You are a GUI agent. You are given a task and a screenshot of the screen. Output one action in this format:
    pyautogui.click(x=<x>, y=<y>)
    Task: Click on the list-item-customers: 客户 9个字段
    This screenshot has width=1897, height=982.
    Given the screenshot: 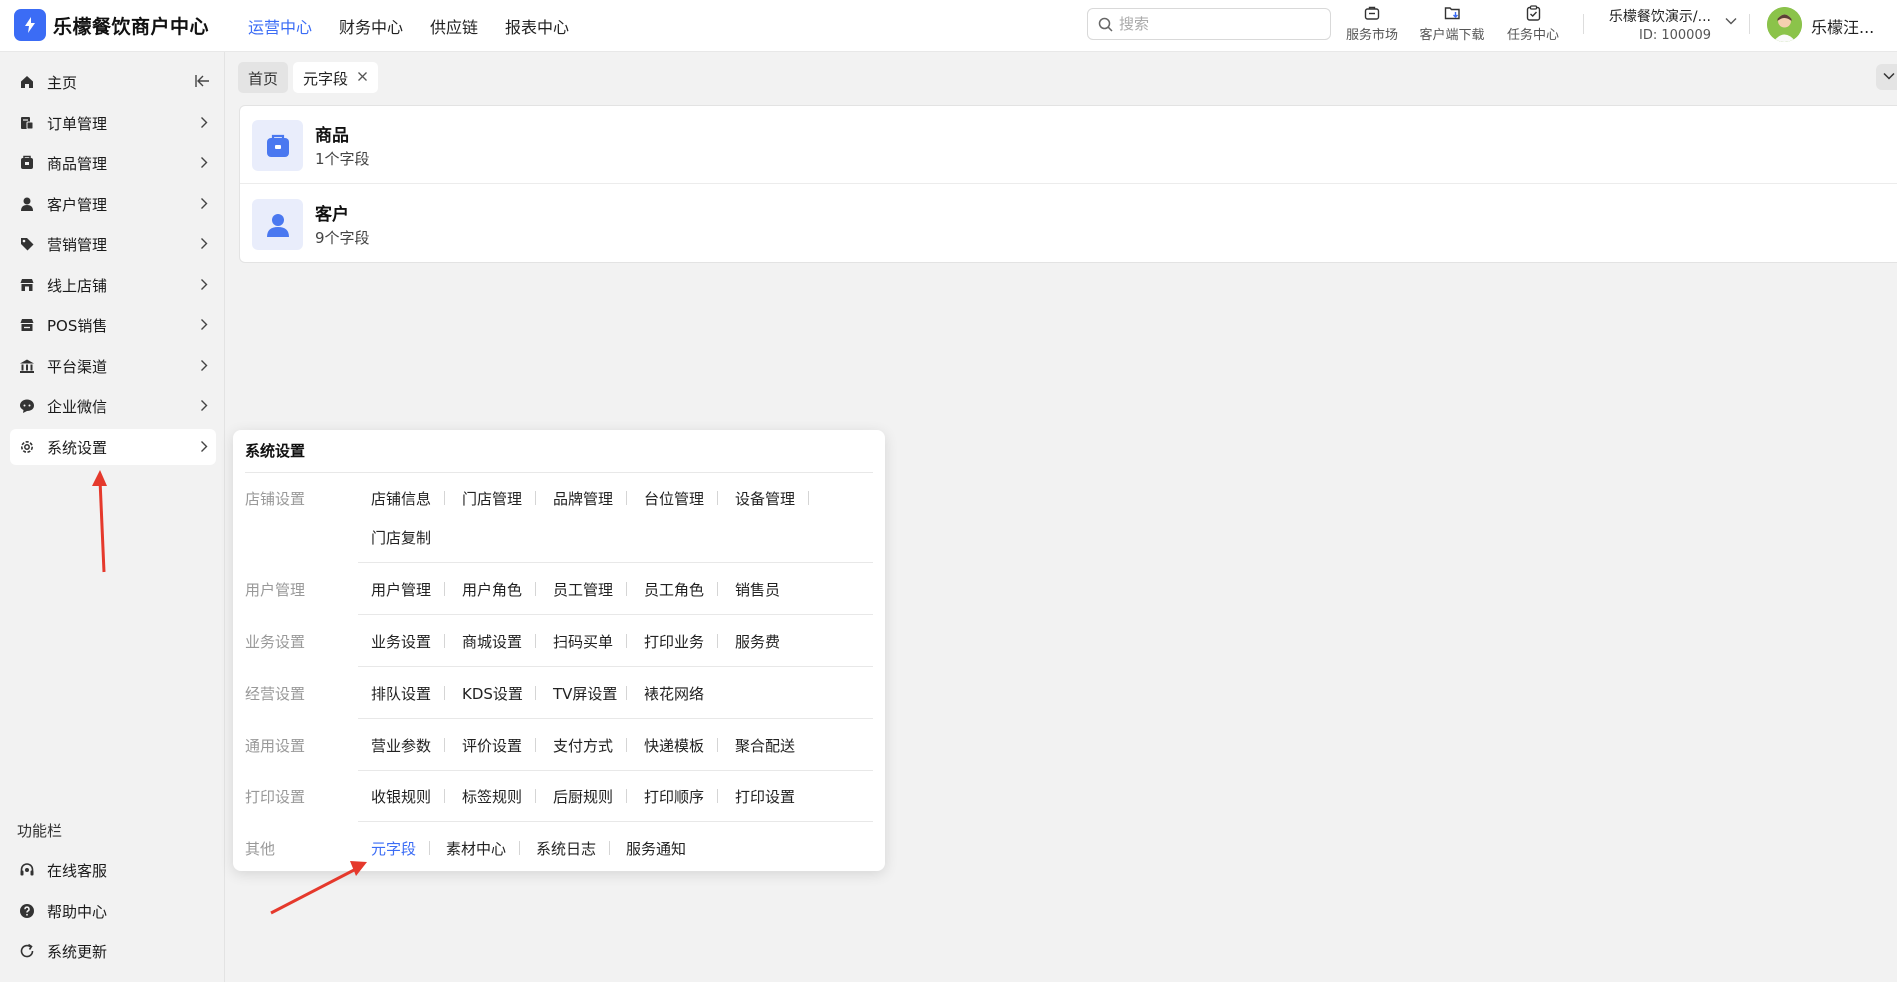 What is the action you would take?
    pyautogui.click(x=1068, y=224)
    